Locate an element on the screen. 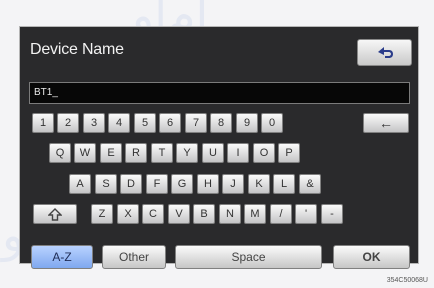 The height and width of the screenshot is (288, 434). key-dash: - is located at coordinates (332, 214).